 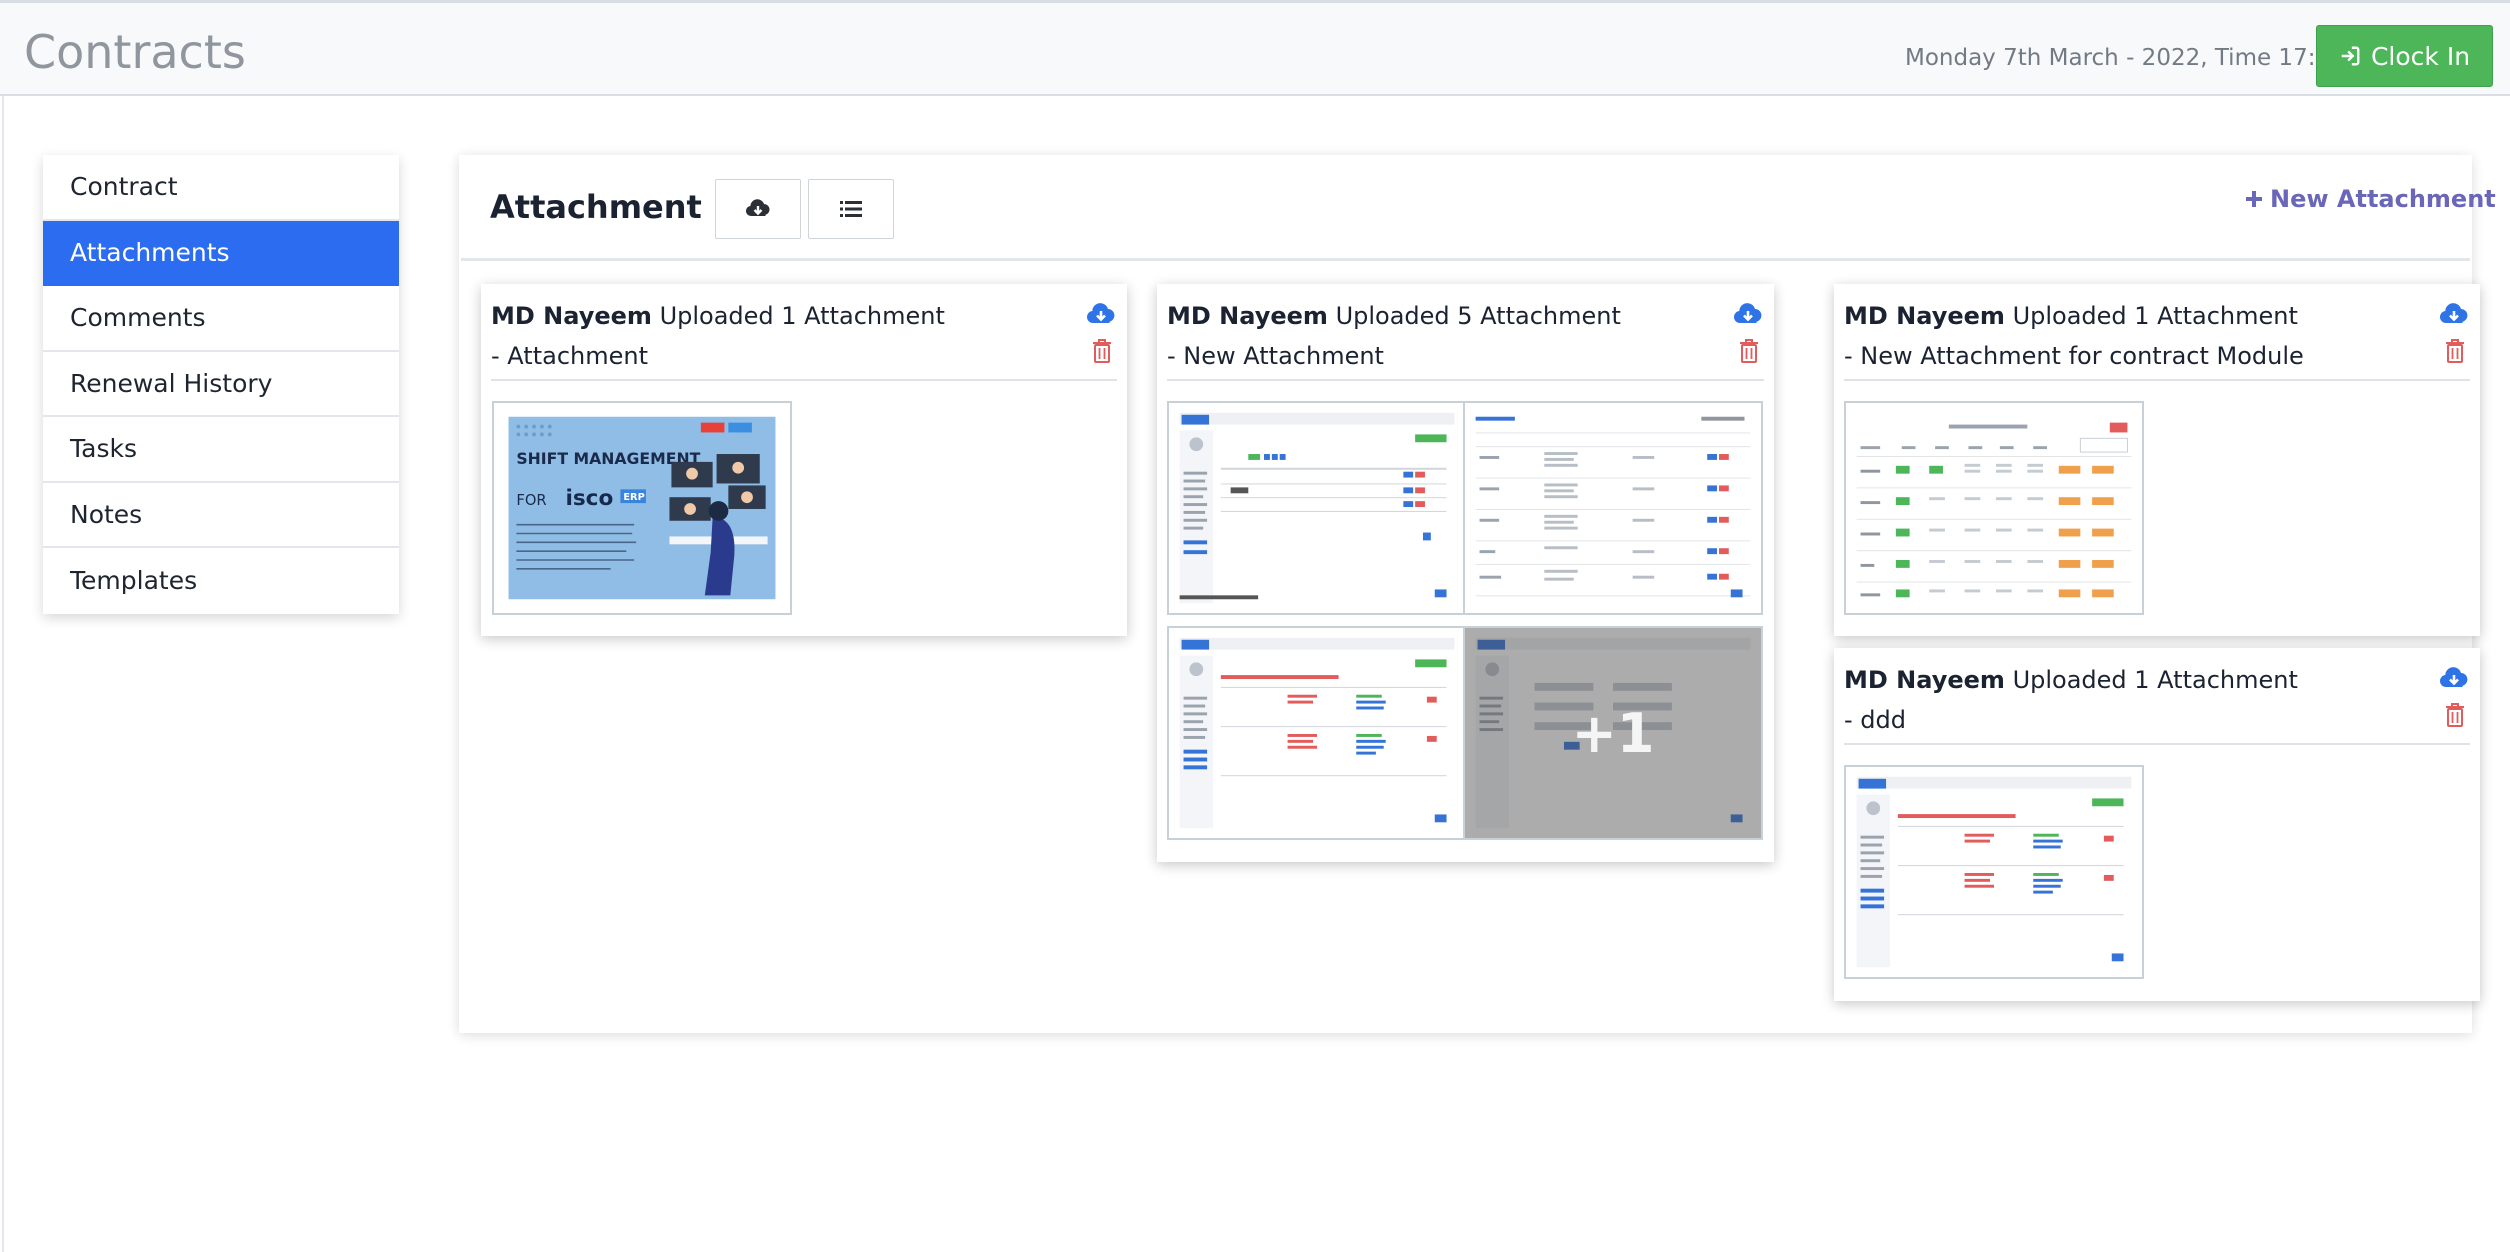 I want to click on panel-divider, so click(x=1465, y=259).